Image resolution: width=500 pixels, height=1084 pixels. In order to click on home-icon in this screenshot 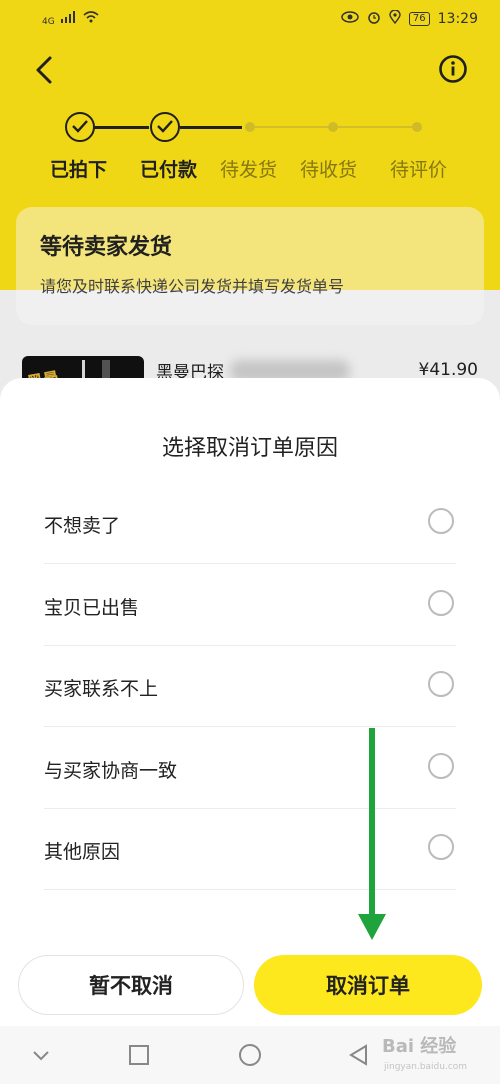, I will do `click(250, 1058)`.